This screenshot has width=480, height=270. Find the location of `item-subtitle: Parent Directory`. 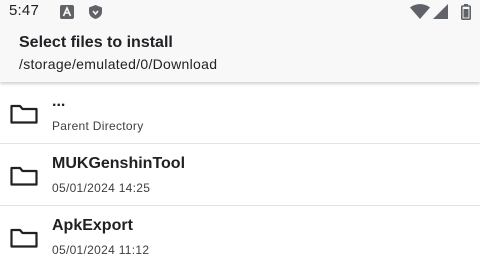

item-subtitle: Parent Directory is located at coordinates (98, 126).